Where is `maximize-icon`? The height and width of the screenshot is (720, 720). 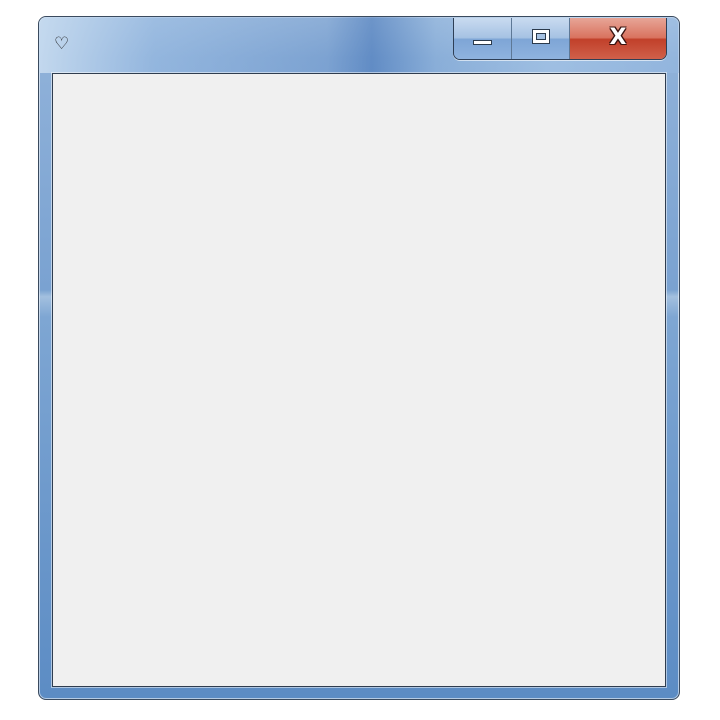
maximize-icon is located at coordinates (541, 36).